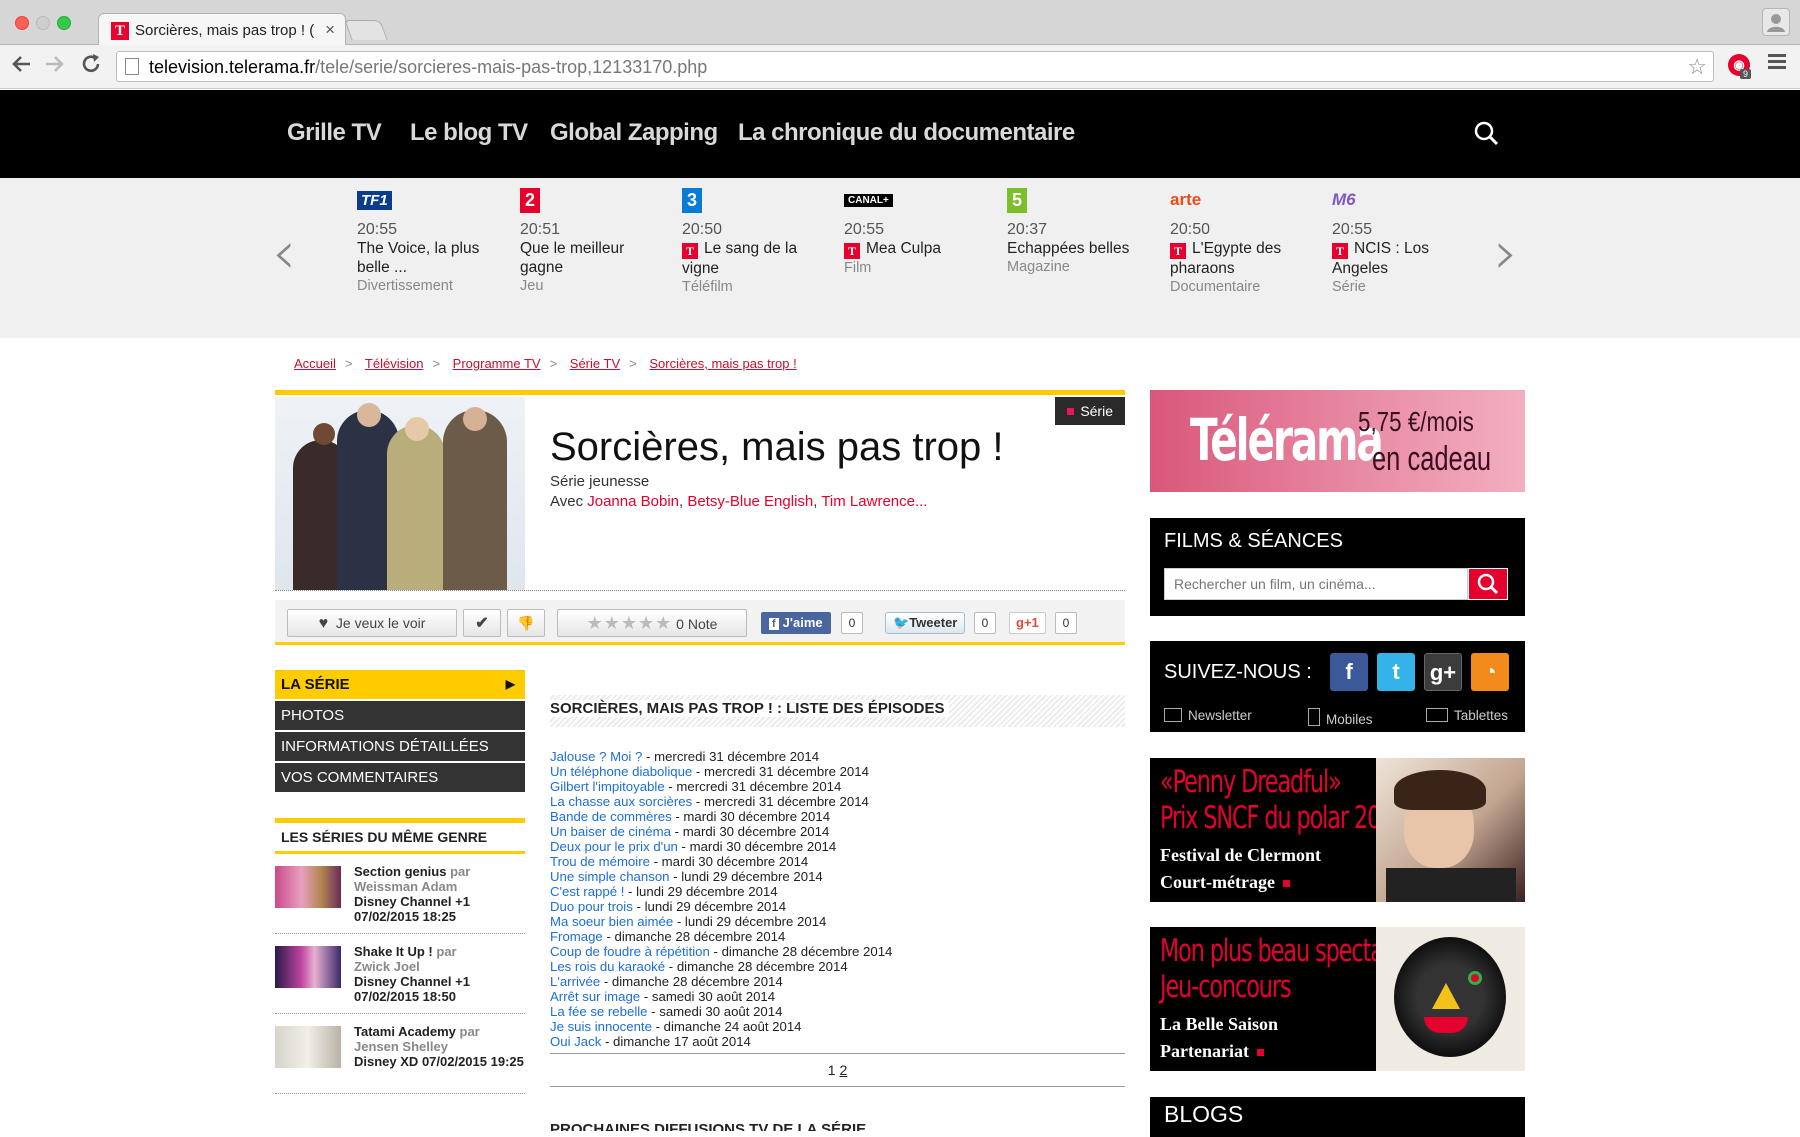 The width and height of the screenshot is (1800, 1137). What do you see at coordinates (394, 363) in the screenshot?
I see `breadcrumb-television: Télévision` at bounding box center [394, 363].